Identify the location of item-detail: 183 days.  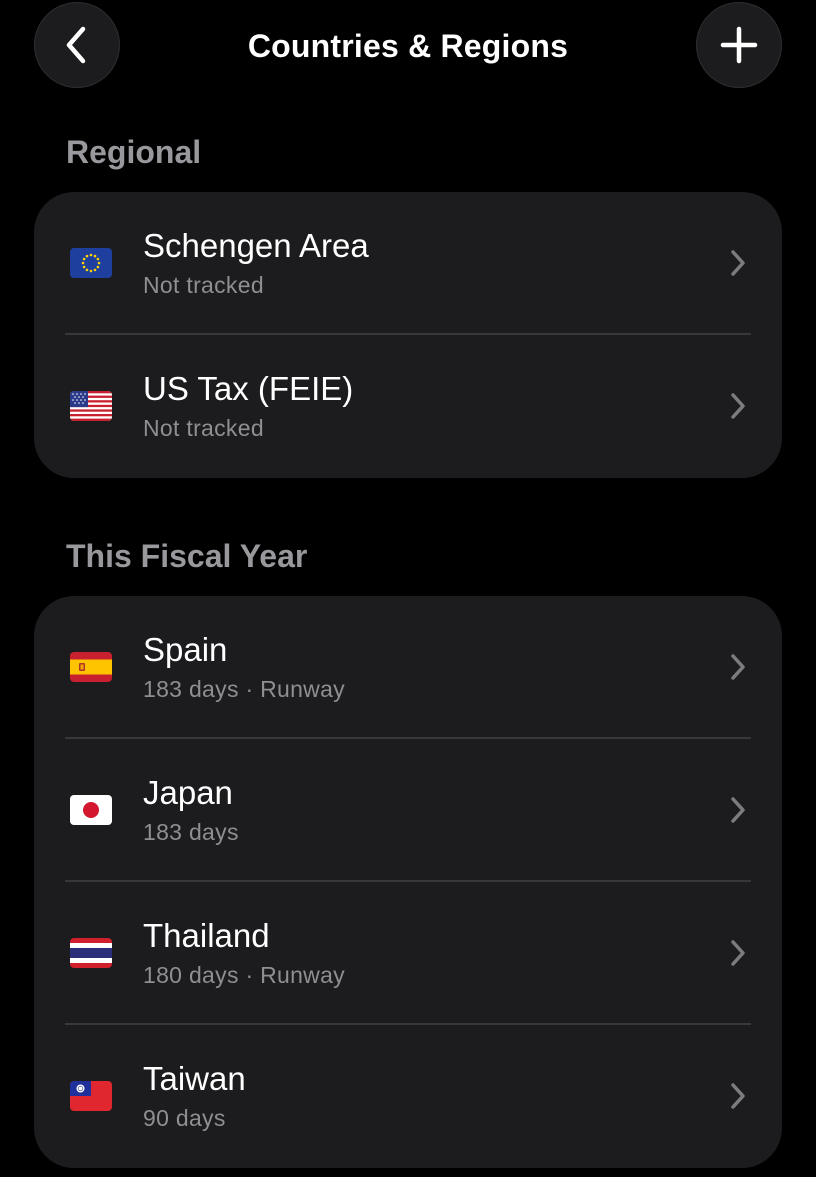
(191, 832).